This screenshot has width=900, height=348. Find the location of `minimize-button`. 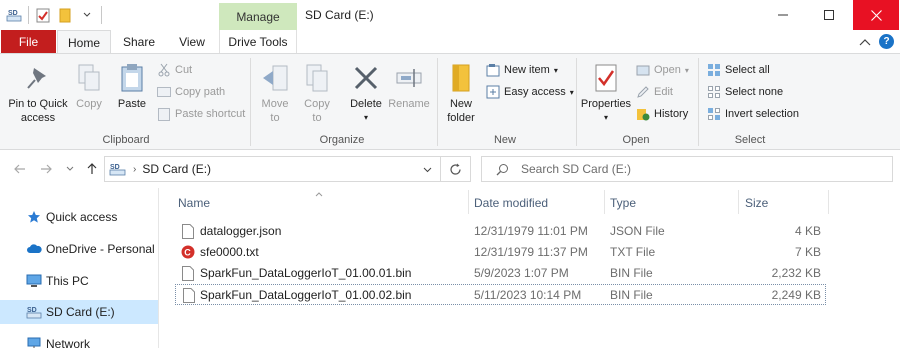

minimize-button is located at coordinates (783, 15).